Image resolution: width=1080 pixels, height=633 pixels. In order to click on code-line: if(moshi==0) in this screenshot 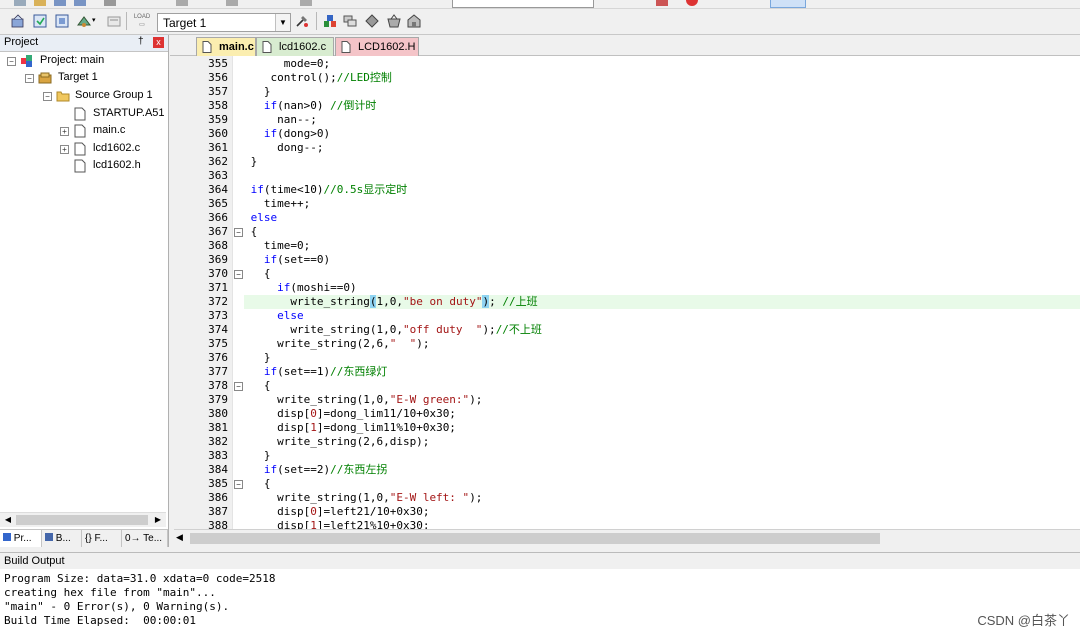, I will do `click(300, 288)`.